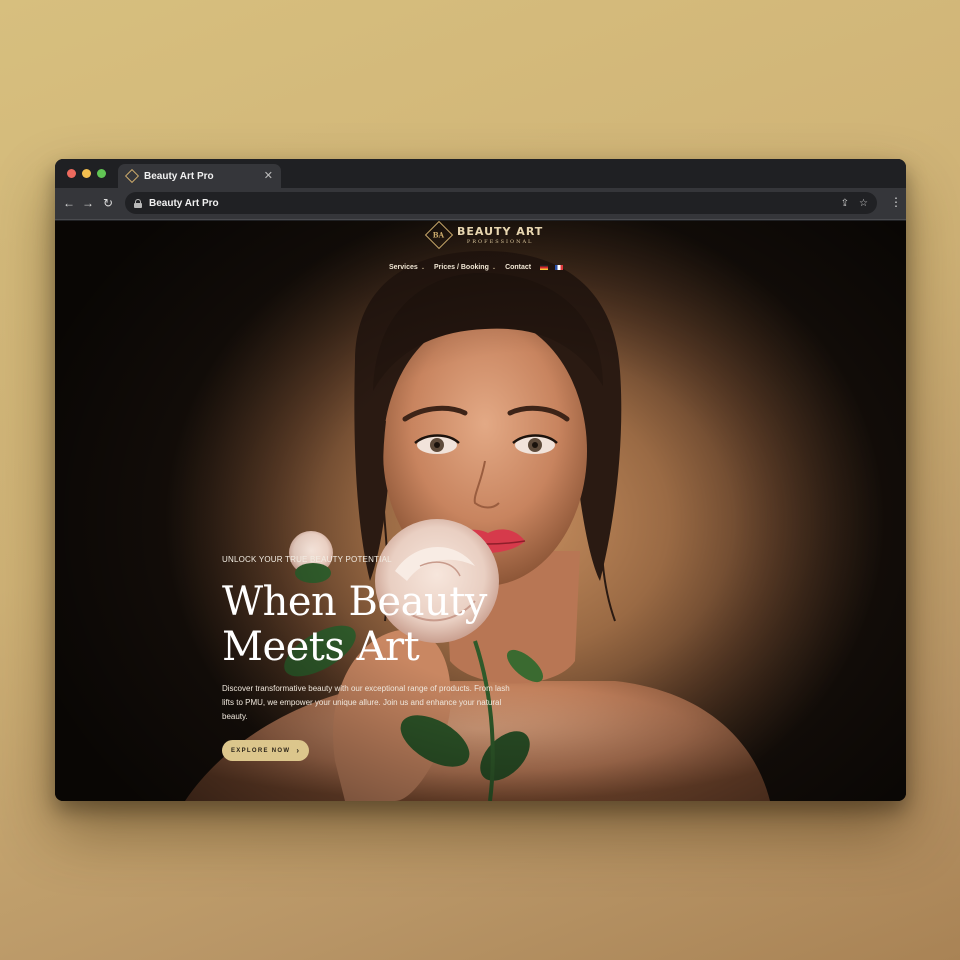 The width and height of the screenshot is (960, 960). What do you see at coordinates (101, 173) in the screenshot?
I see `maximize-window-button` at bounding box center [101, 173].